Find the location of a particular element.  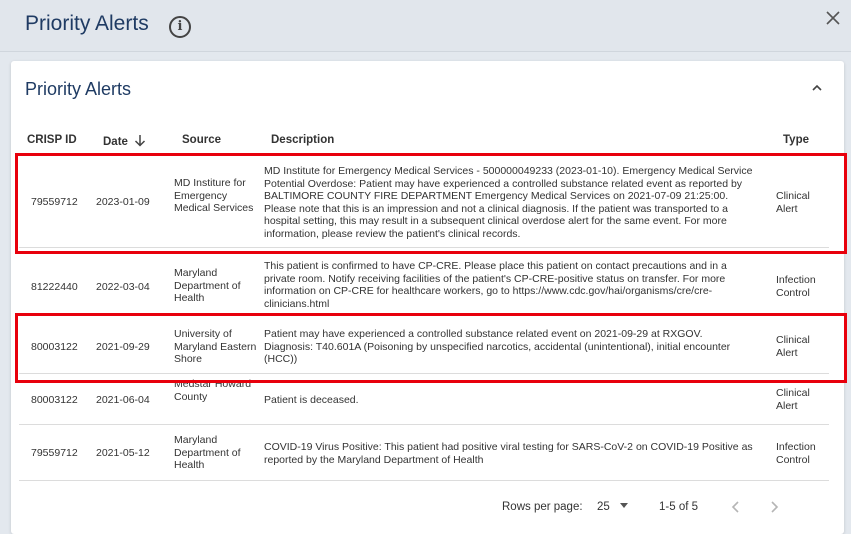

column-header-date-label: Date is located at coordinates (115, 142).